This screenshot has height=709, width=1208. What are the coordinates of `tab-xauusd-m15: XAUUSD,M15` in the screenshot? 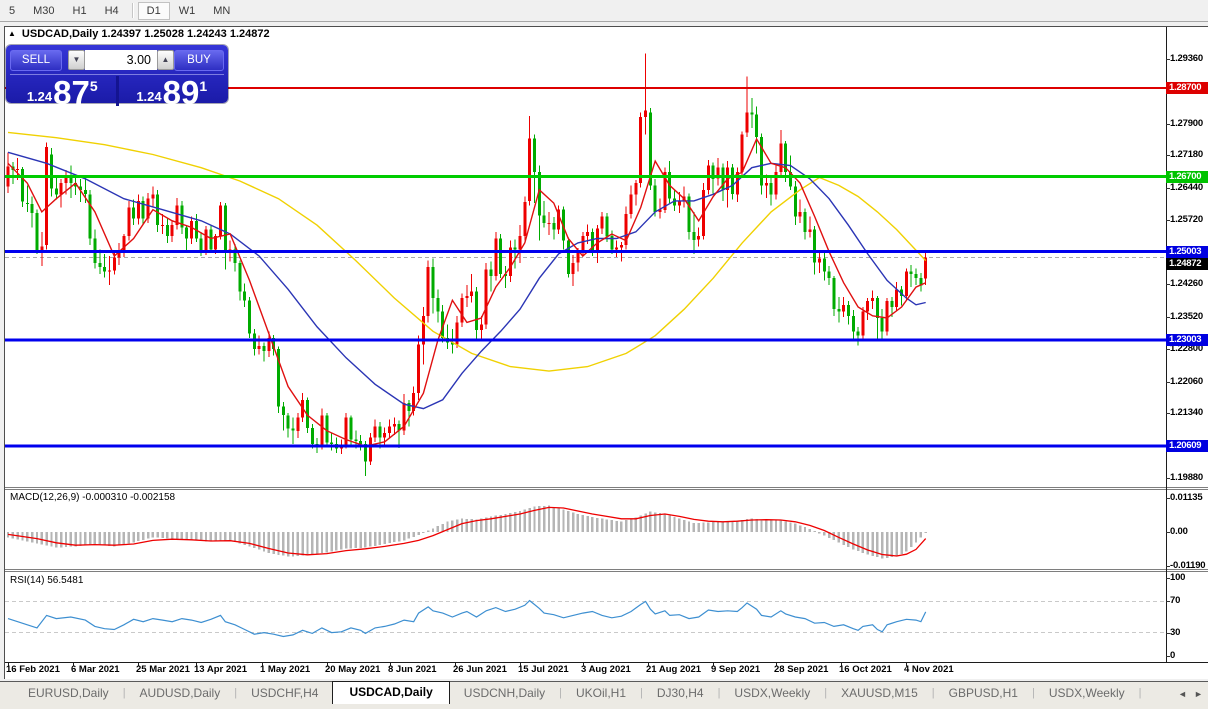 It's located at (879, 693).